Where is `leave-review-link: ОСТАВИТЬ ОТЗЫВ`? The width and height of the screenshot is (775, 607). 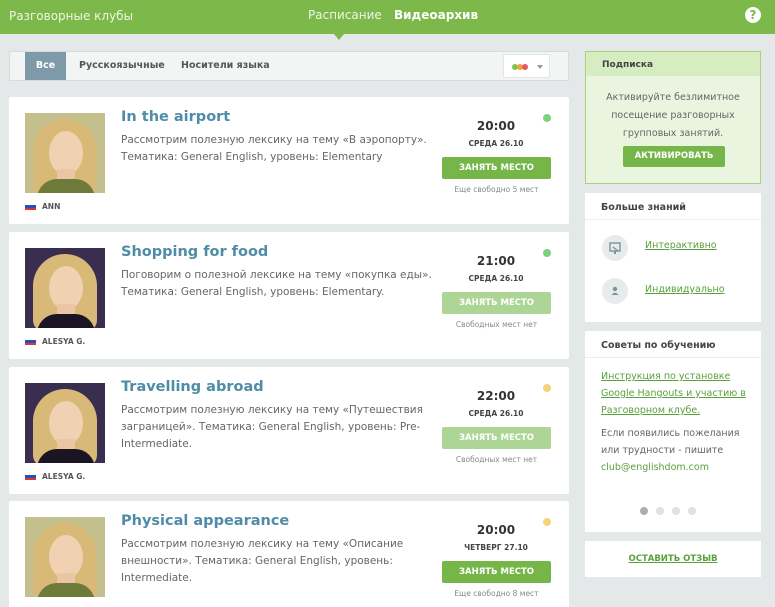
leave-review-link: ОСТАВИТЬ ОТЗЫВ is located at coordinates (673, 559).